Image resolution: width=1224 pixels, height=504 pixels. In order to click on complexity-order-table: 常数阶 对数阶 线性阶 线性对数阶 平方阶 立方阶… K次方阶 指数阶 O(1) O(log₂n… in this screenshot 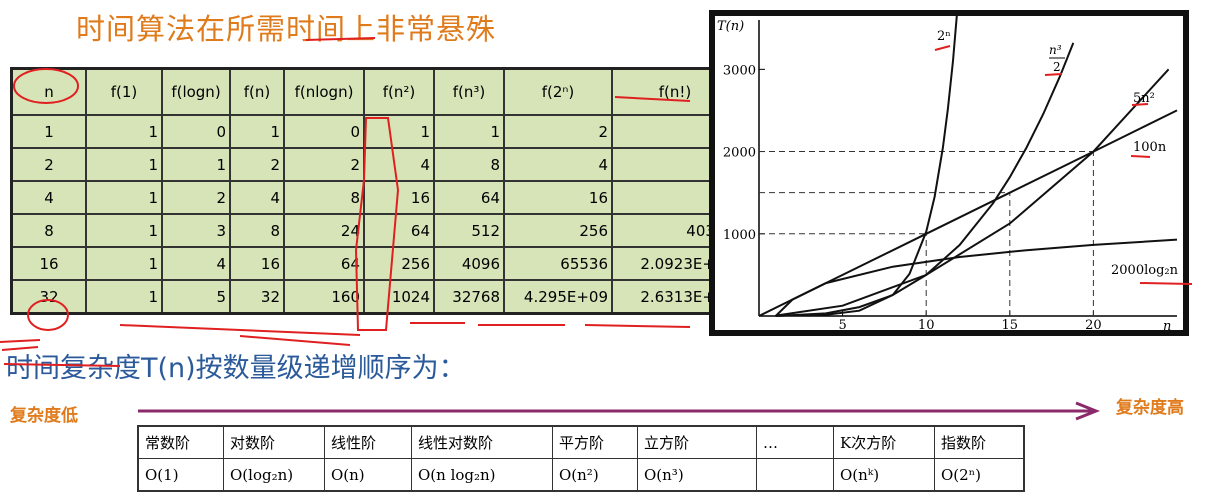, I will do `click(581, 458)`.